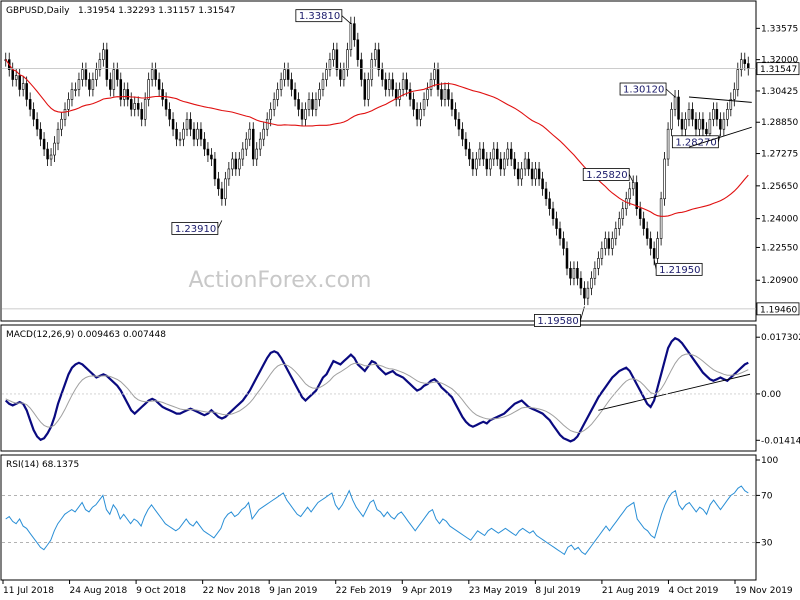  I want to click on annotation-label: 1.28270, so click(695, 142).